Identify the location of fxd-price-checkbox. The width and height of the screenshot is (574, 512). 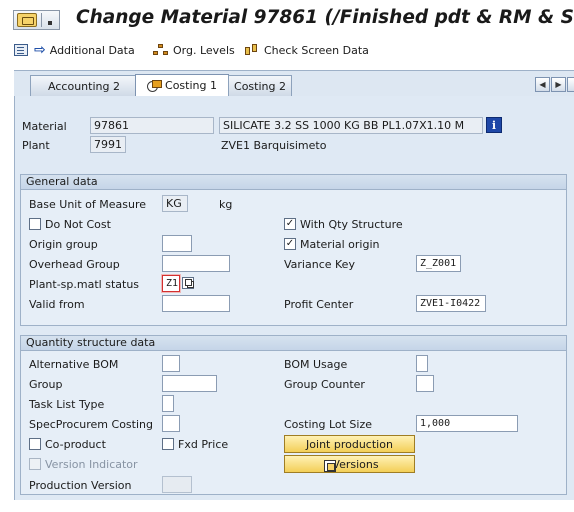
(168, 444).